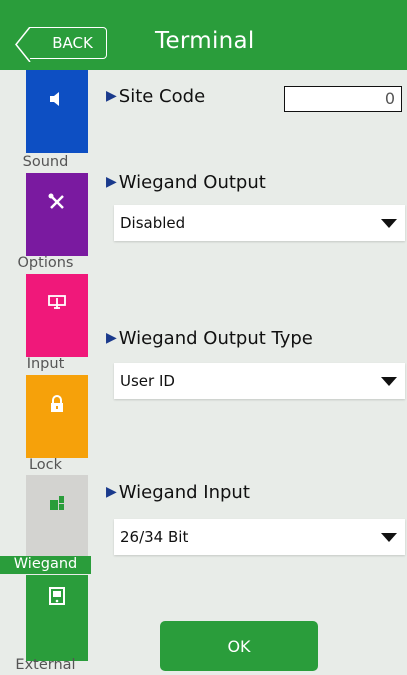 This screenshot has height=675, width=407. What do you see at coordinates (57, 596) in the screenshot?
I see `external-reader-icon` at bounding box center [57, 596].